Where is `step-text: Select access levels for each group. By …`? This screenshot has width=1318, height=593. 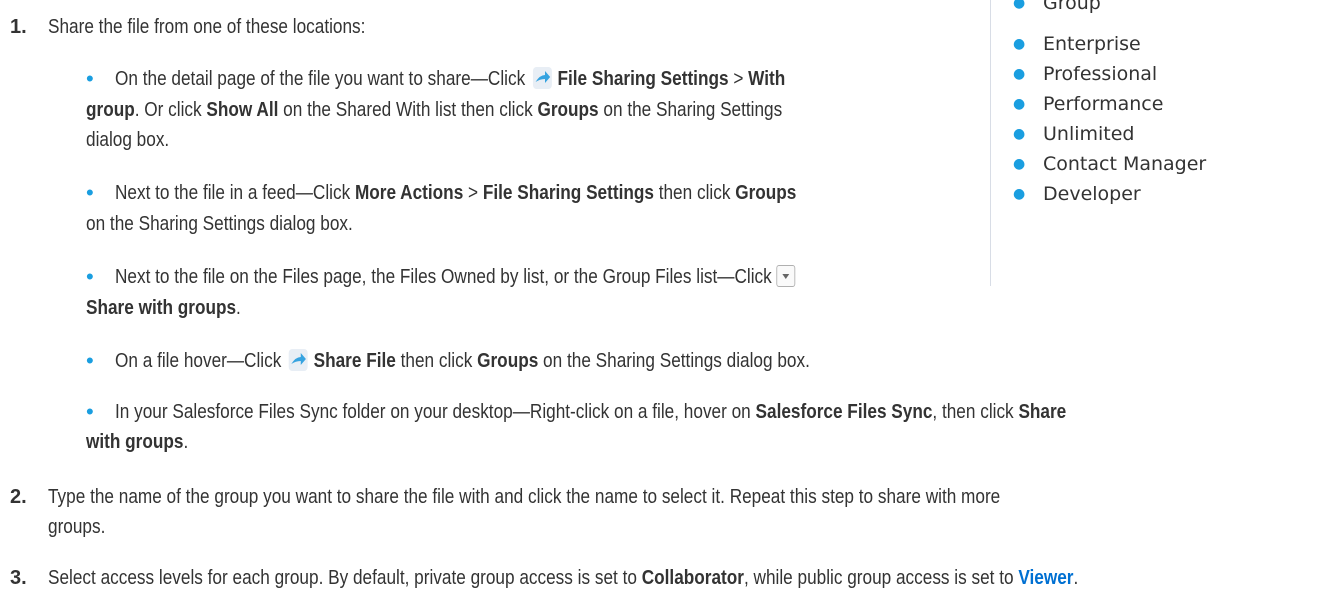 step-text: Select access levels for each group. By … is located at coordinates (563, 578).